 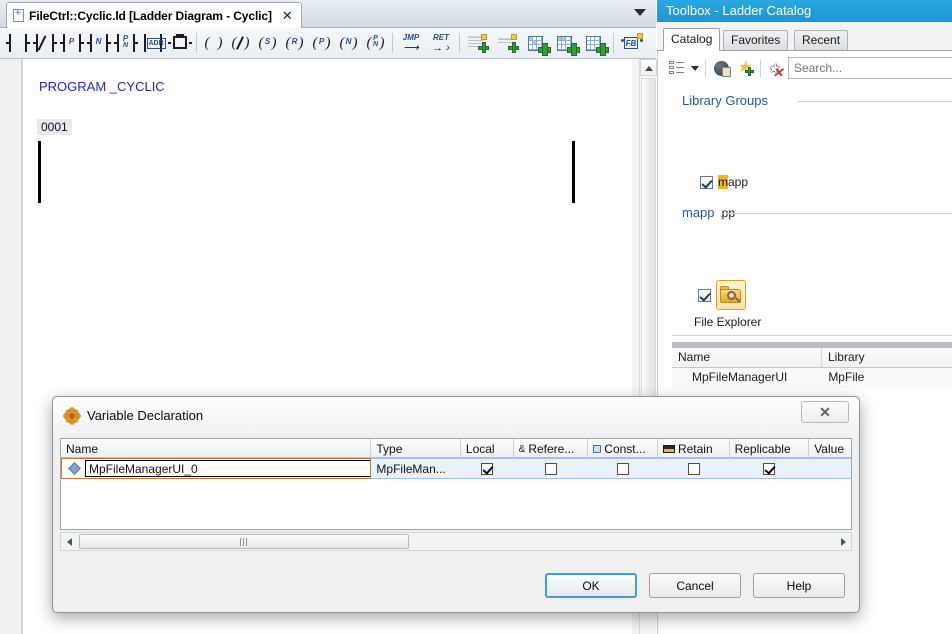 What do you see at coordinates (416, 448) in the screenshot?
I see `column-type: Type` at bounding box center [416, 448].